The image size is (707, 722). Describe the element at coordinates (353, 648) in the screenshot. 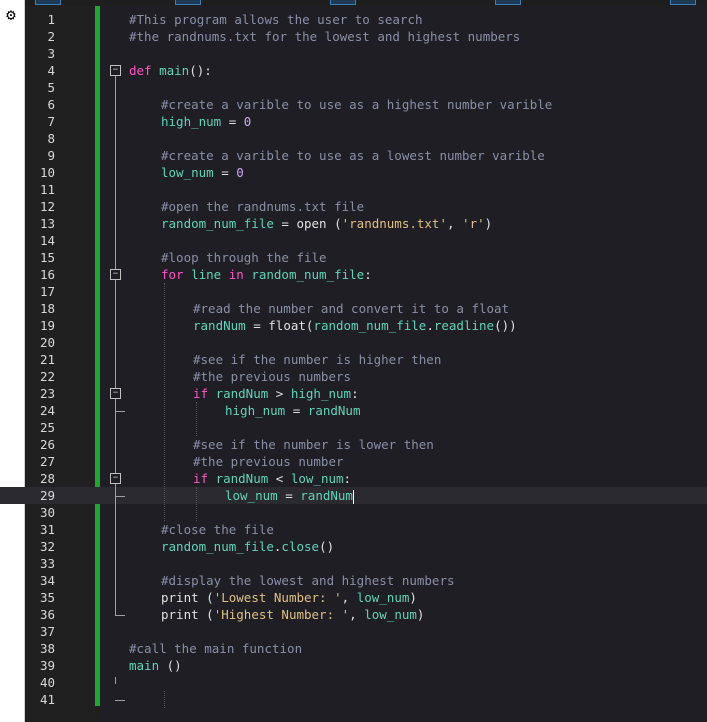

I see `code-line: 38 #call the main function` at that location.